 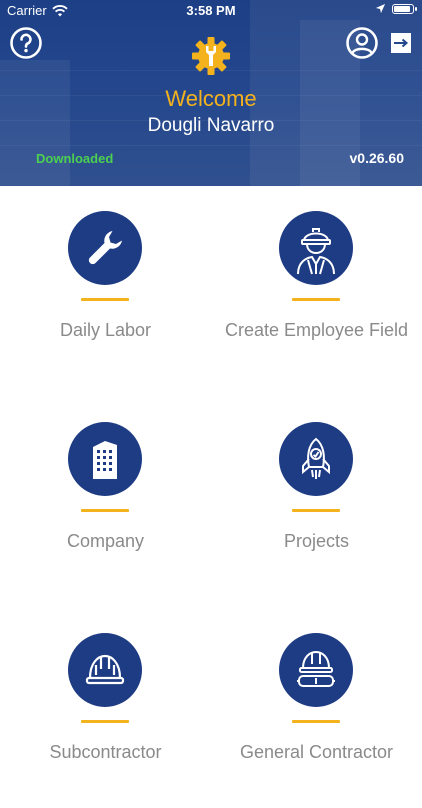 I want to click on logout-icon, so click(x=401, y=43).